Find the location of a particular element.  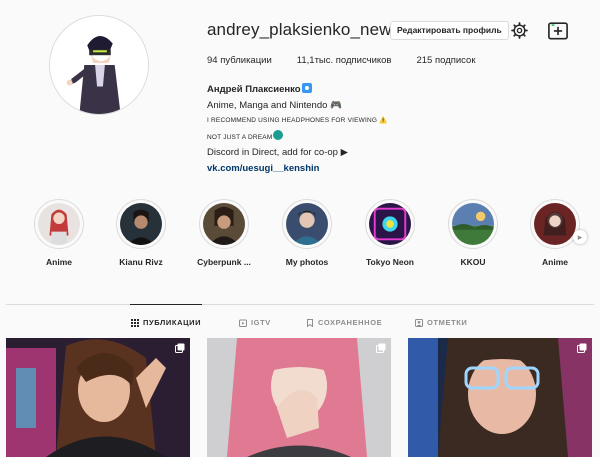

avatar-image is located at coordinates (99, 65).